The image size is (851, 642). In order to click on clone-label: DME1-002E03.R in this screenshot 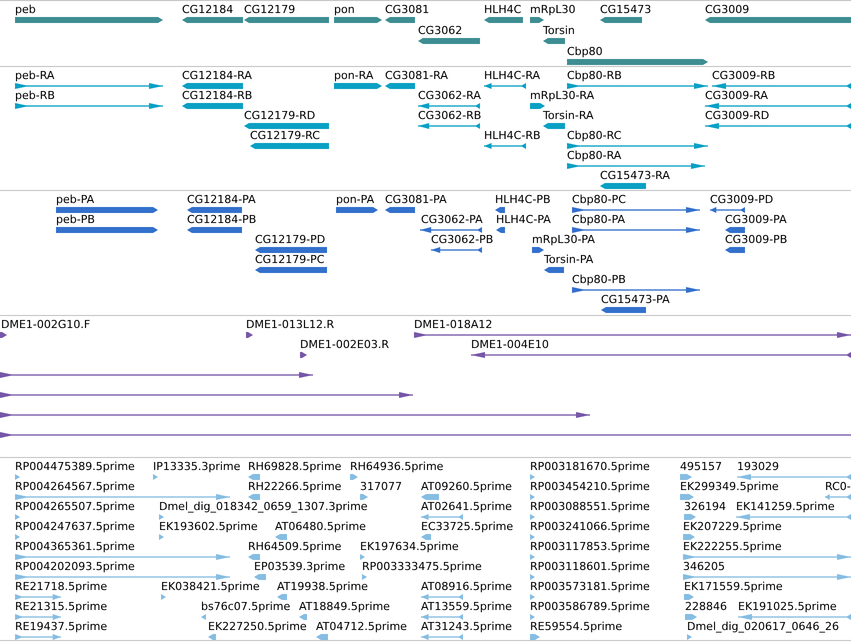, I will do `click(344, 344)`.